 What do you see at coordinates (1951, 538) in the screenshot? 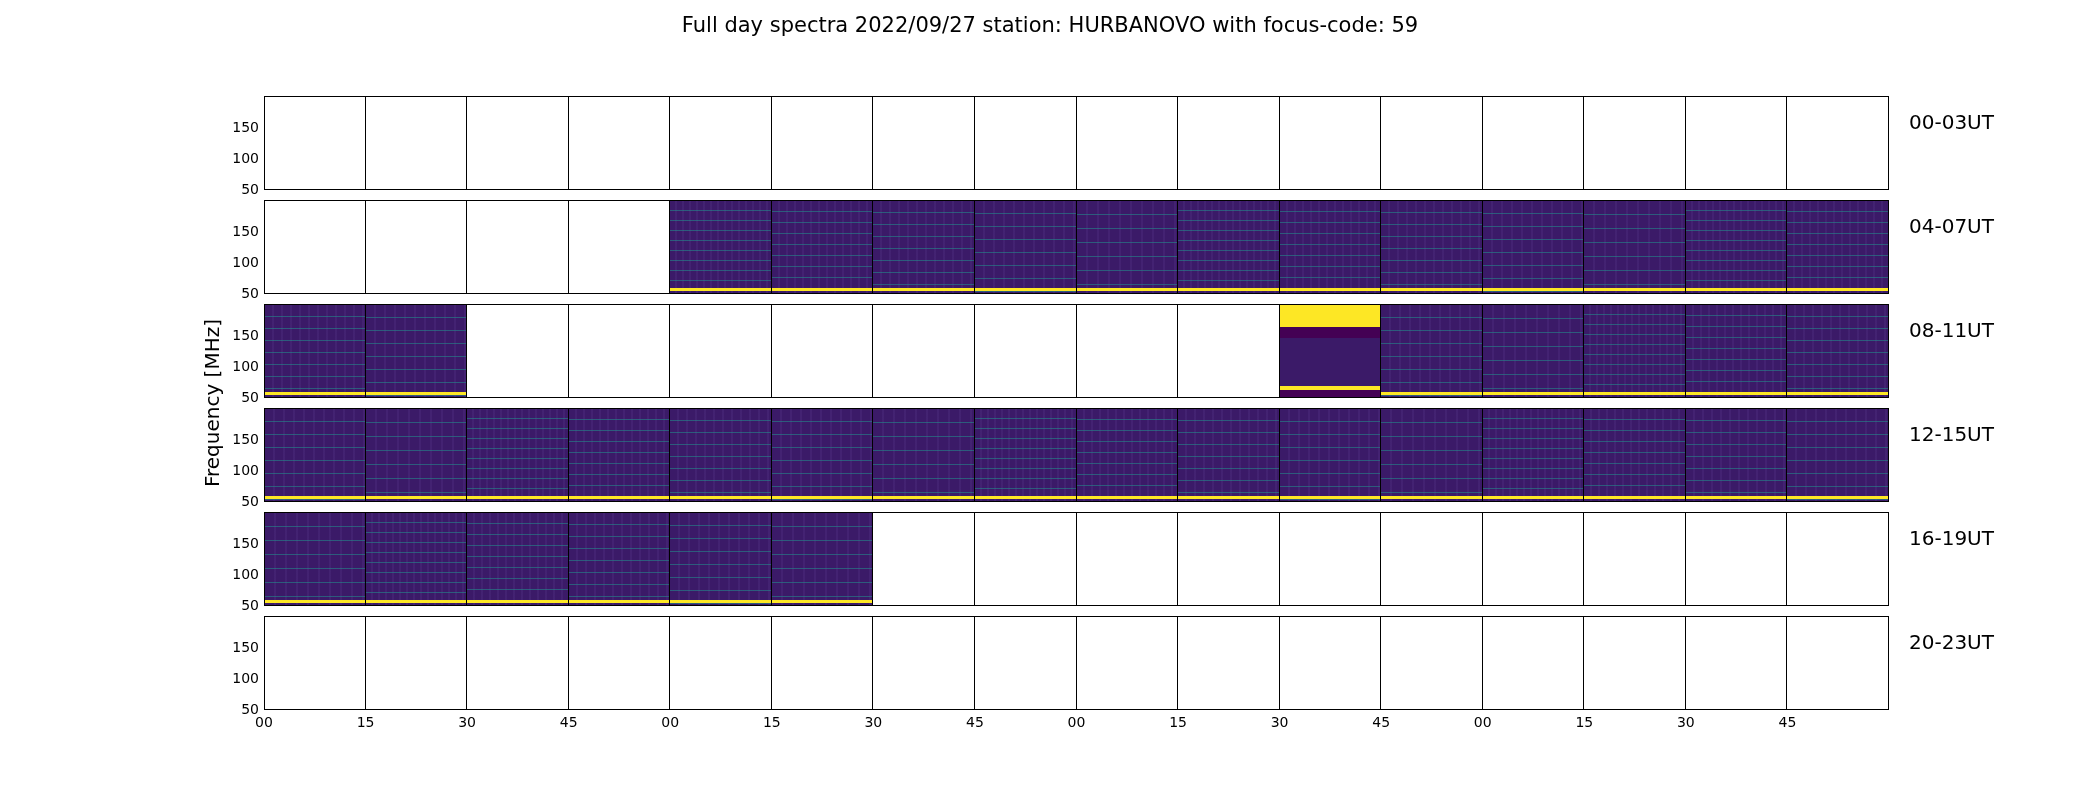
I see `row-label: 16-19UT` at bounding box center [1951, 538].